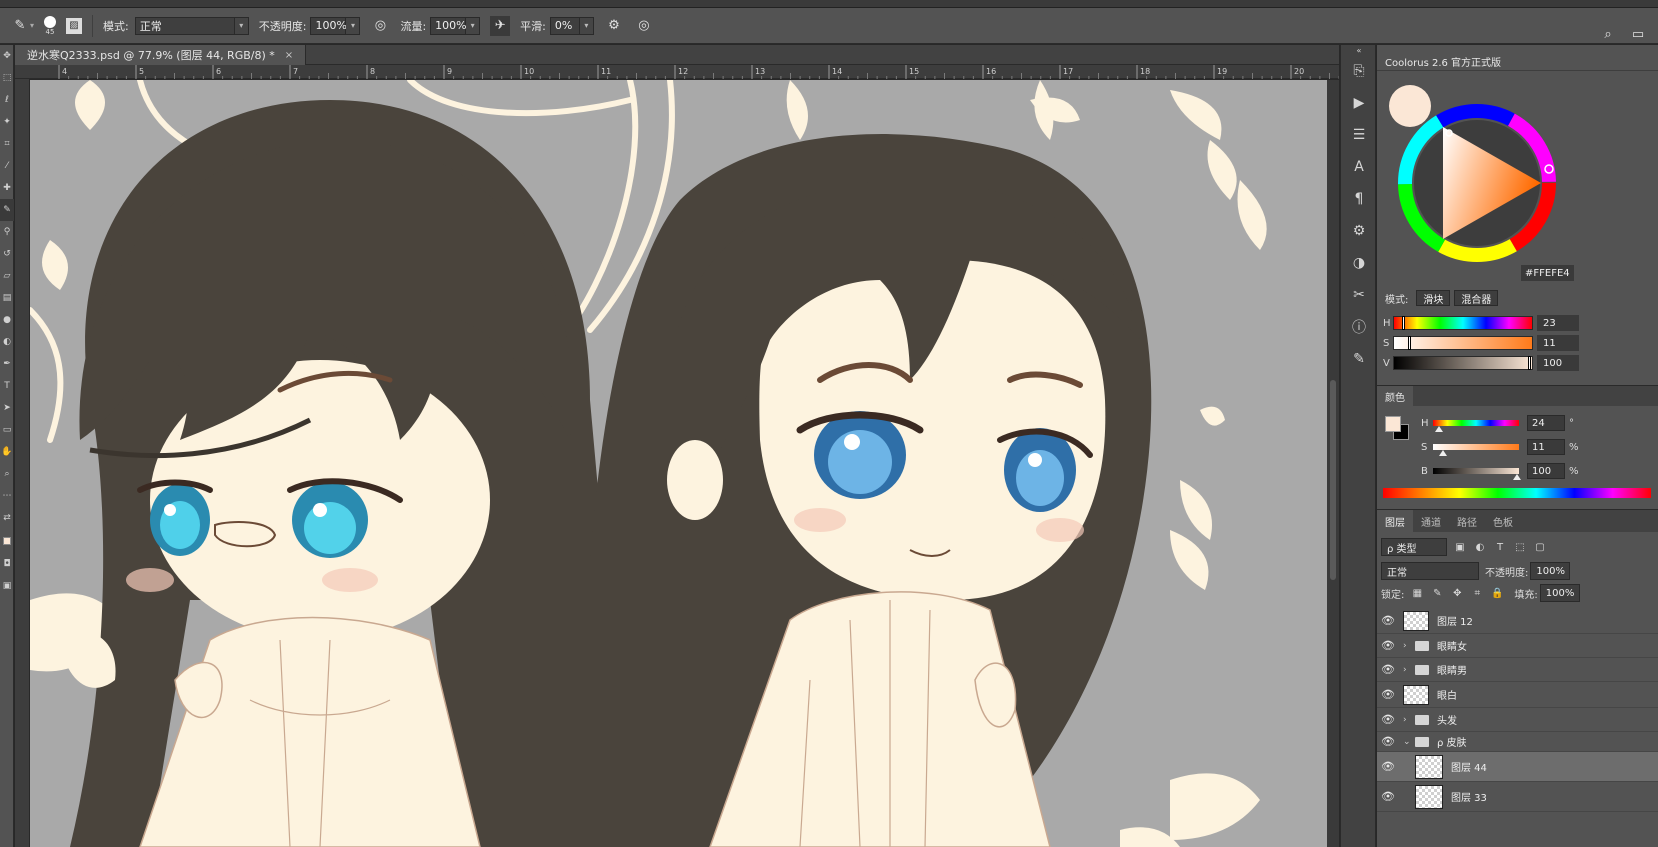  I want to click on saturation-slider, so click(1463, 343).